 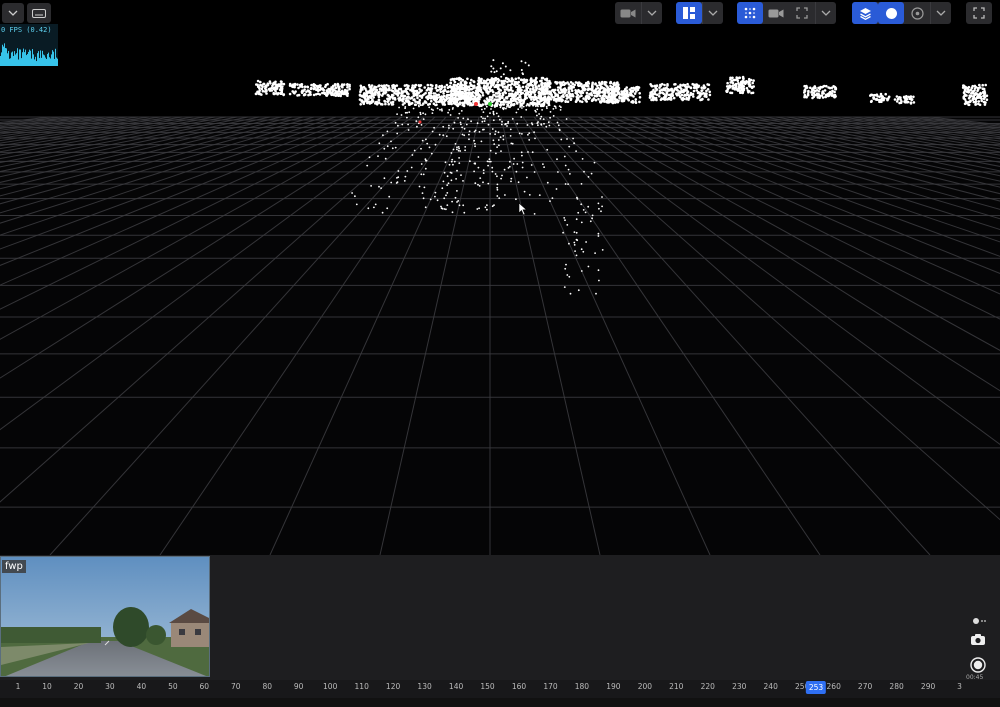 I want to click on target-icon, so click(x=917, y=13).